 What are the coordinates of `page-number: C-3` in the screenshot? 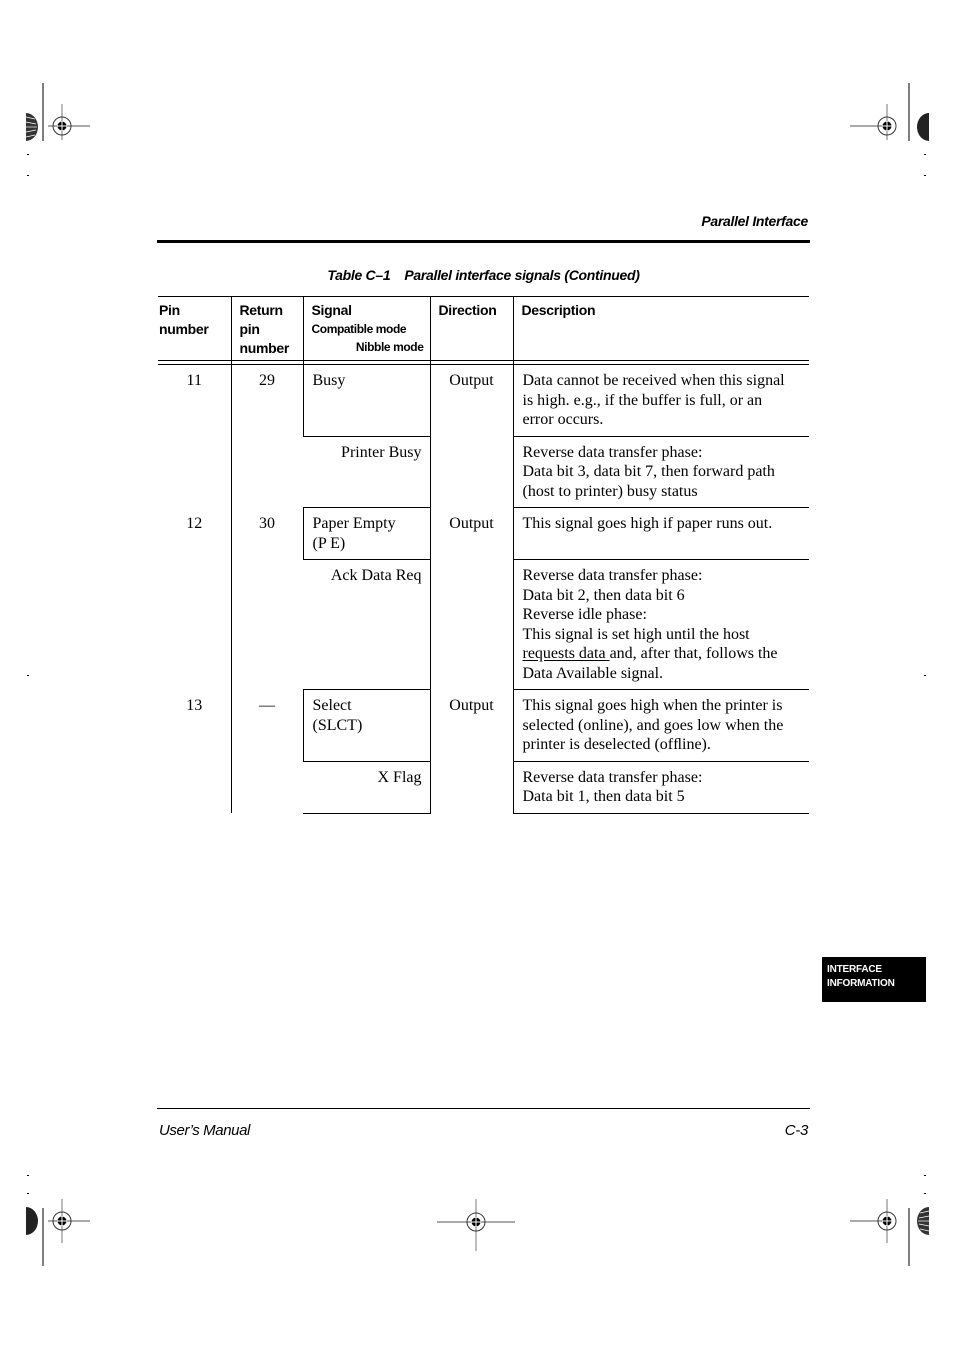 It's located at (796, 1130).